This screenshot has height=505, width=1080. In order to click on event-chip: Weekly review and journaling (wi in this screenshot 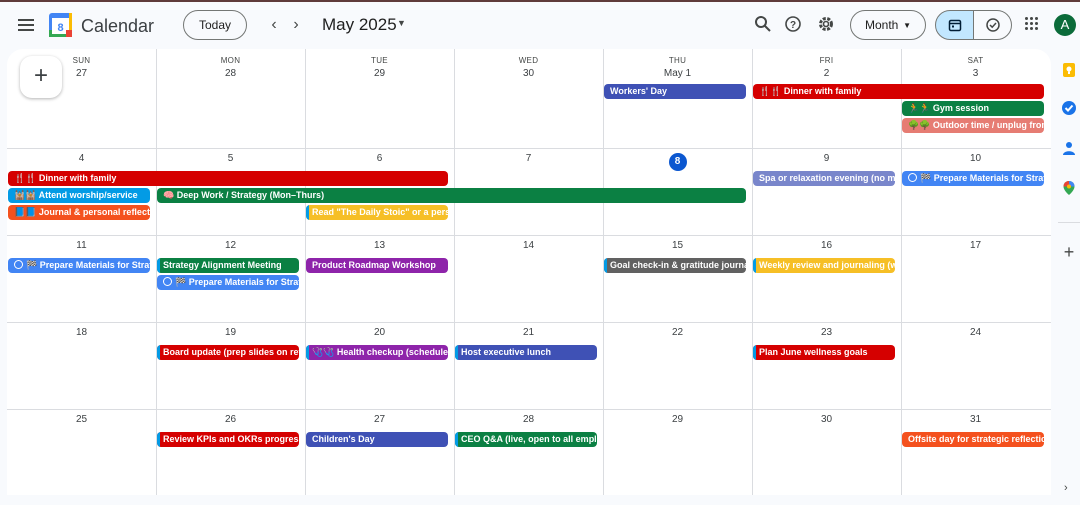, I will do `click(824, 265)`.